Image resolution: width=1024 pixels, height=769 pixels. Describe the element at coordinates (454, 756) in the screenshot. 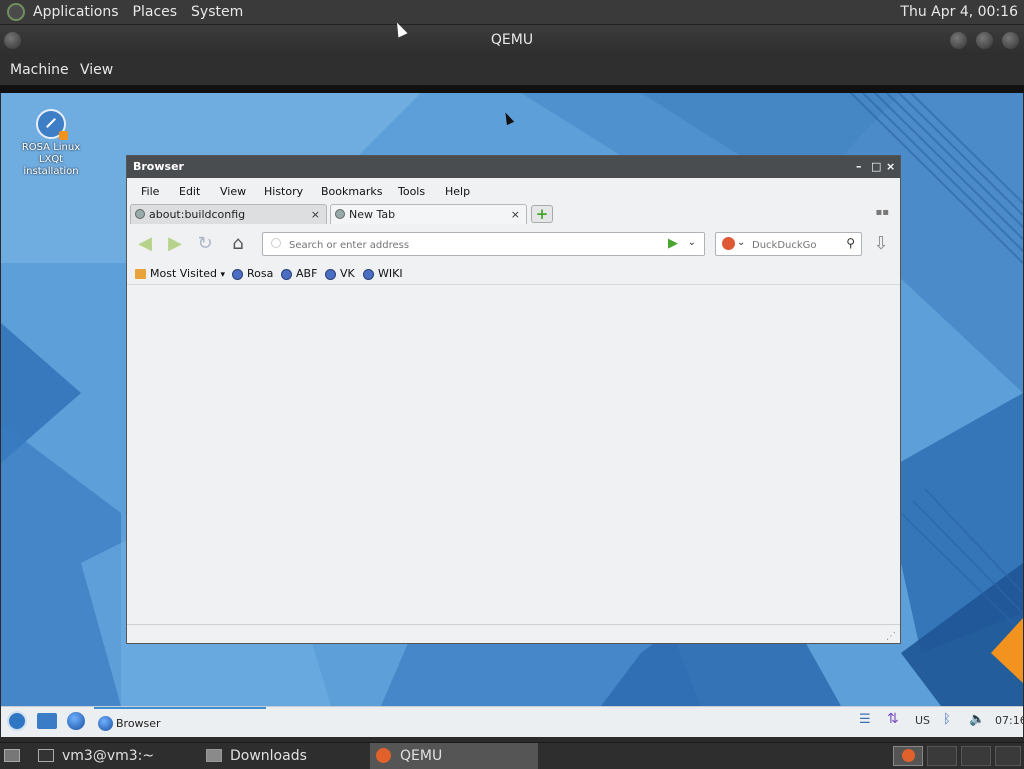

I see `host-task-qemu: QEMU` at that location.